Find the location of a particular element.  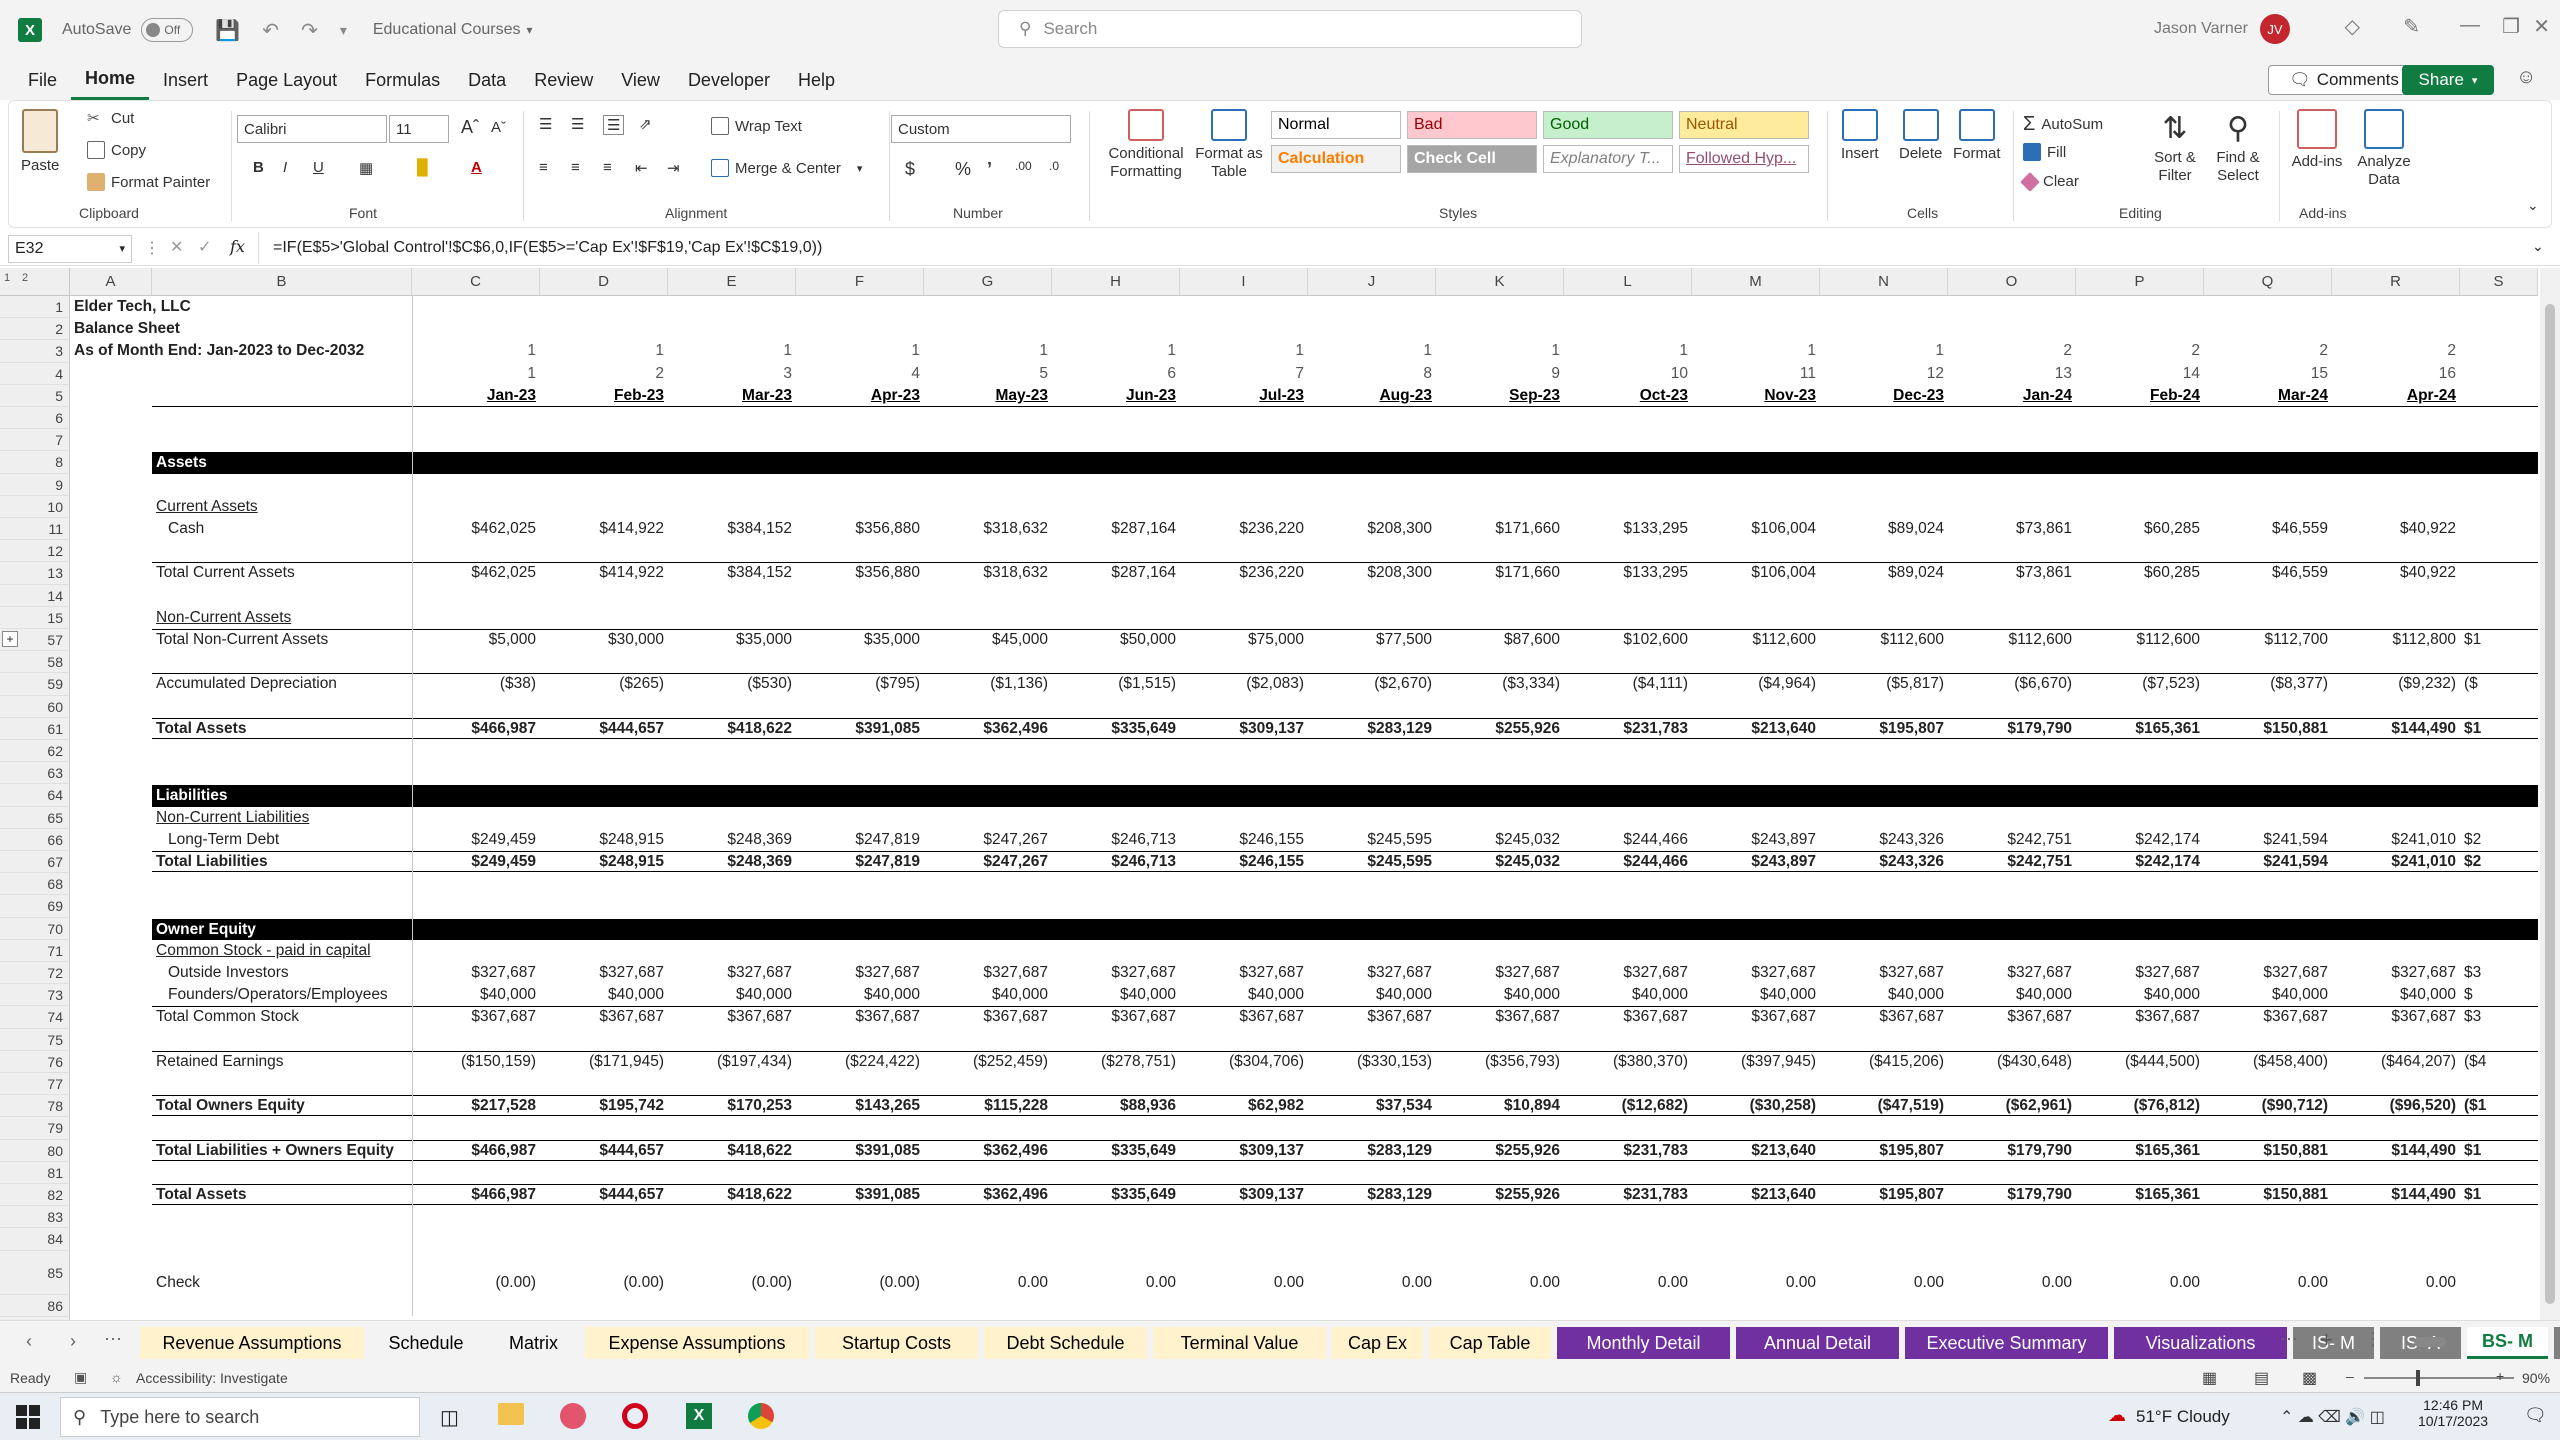

sheet-tab: Startup Costs is located at coordinates (896, 1343).